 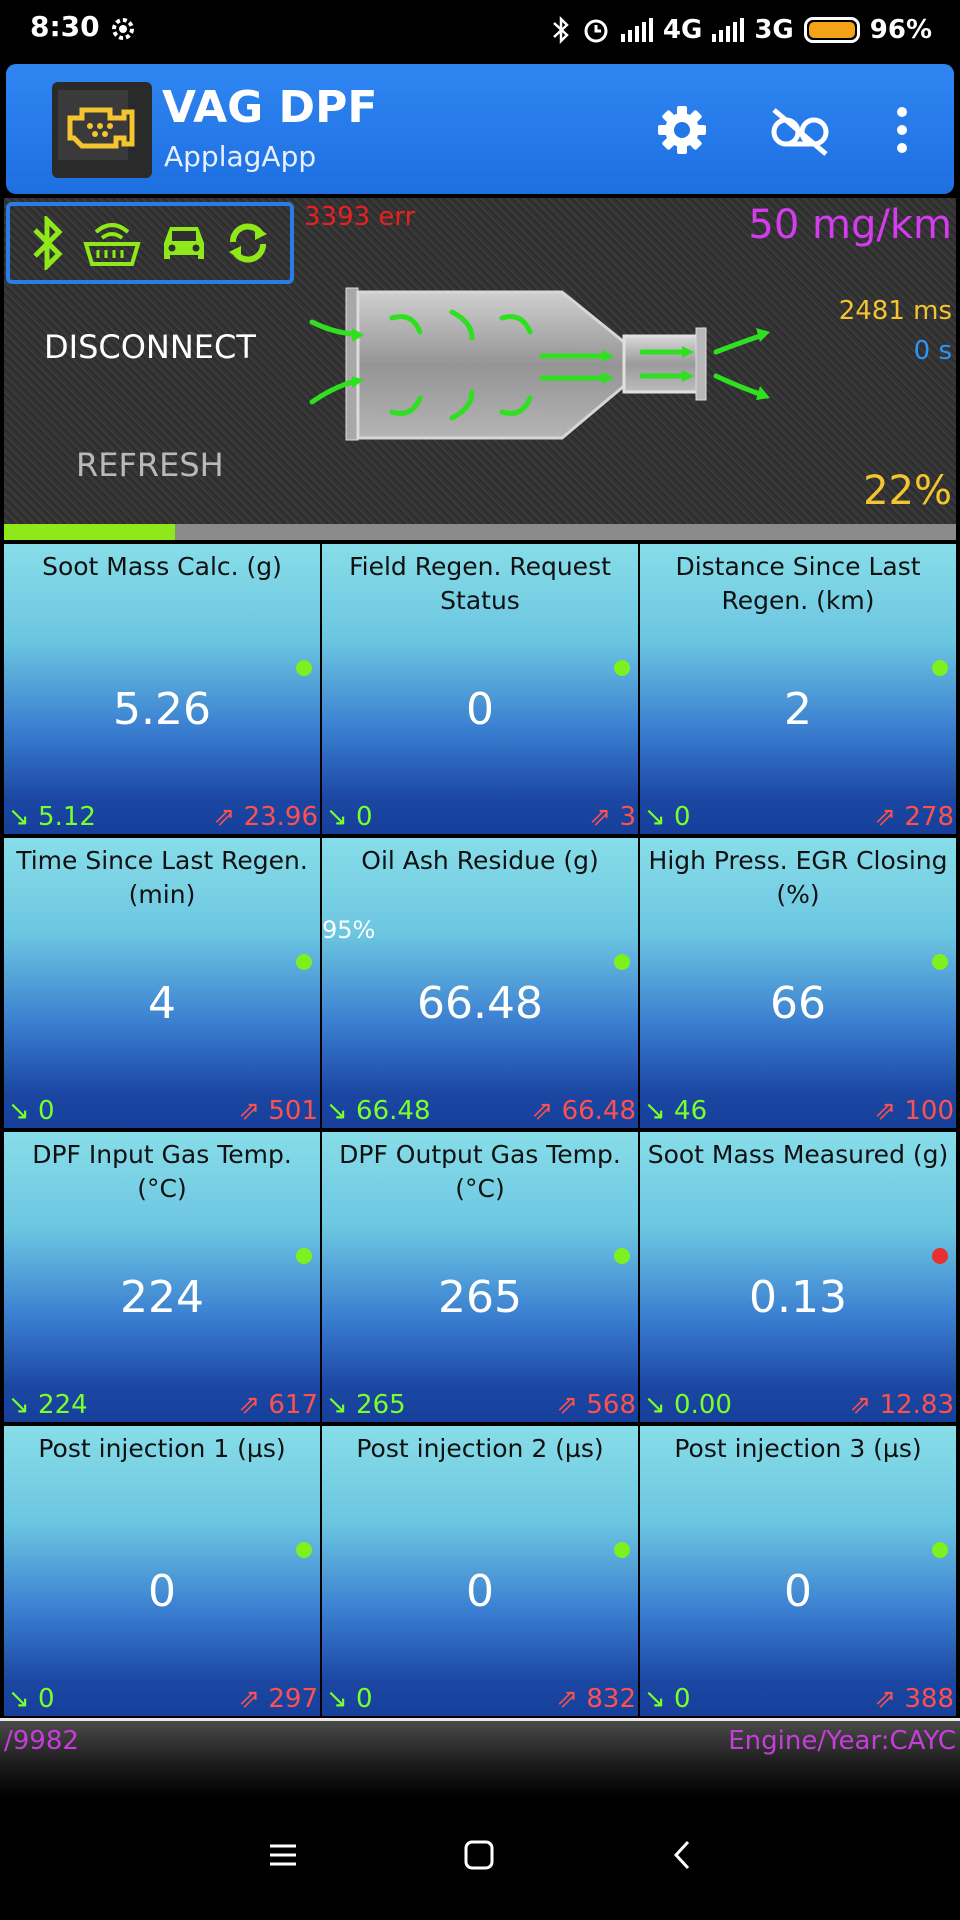 I want to click on tile-max-value: ⇗ 278, so click(x=914, y=817).